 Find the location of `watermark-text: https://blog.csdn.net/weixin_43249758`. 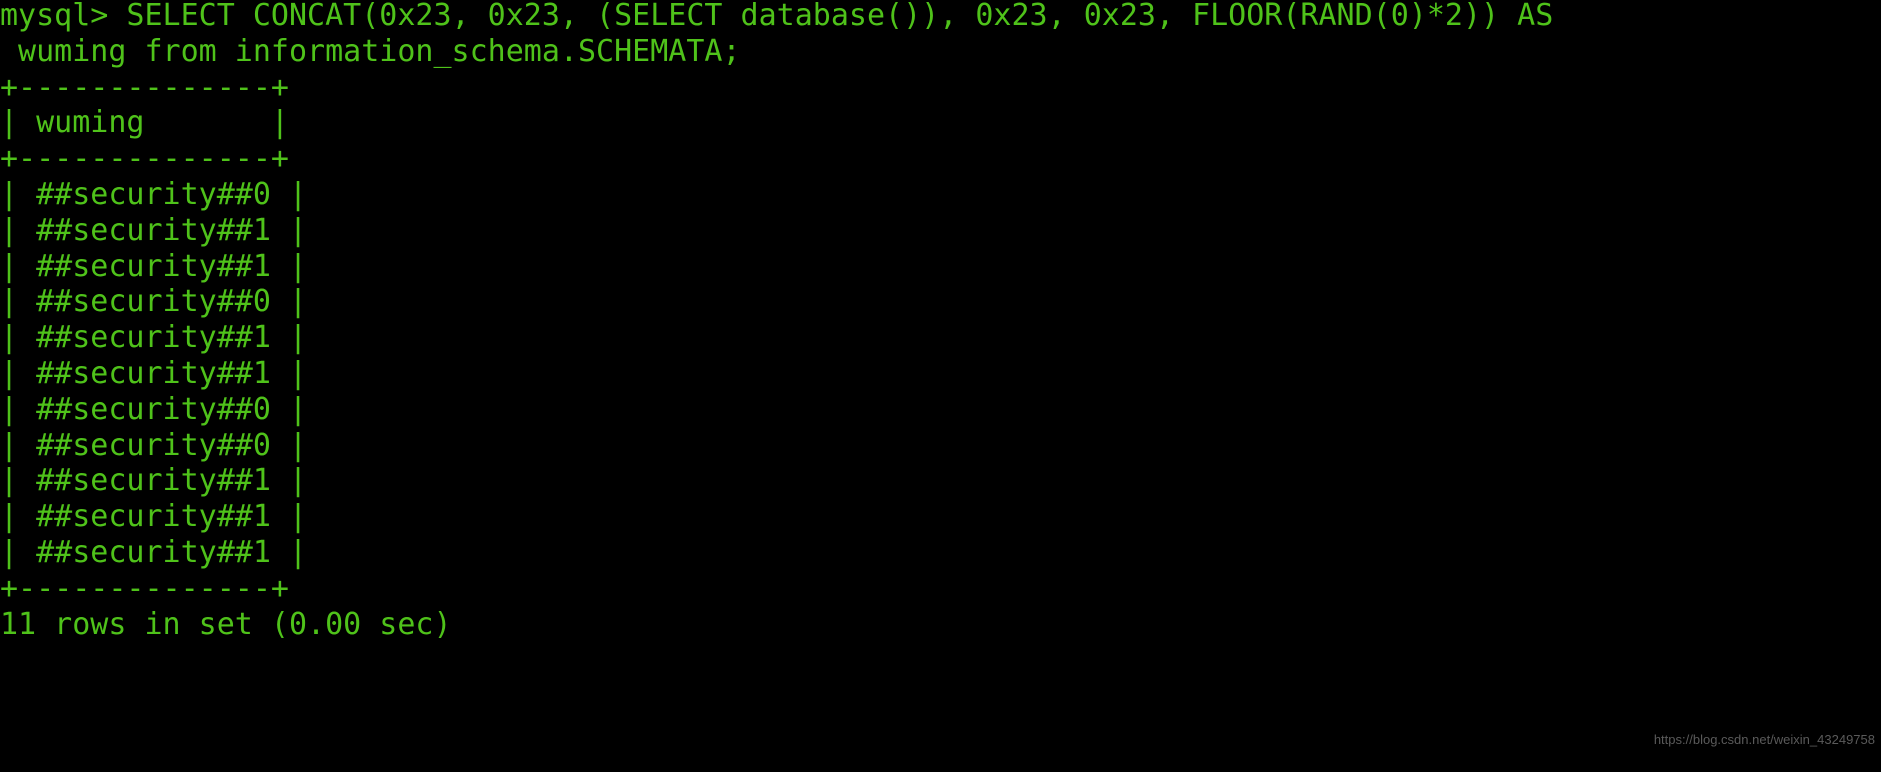

watermark-text: https://blog.csdn.net/weixin_43249758 is located at coordinates (1764, 740).